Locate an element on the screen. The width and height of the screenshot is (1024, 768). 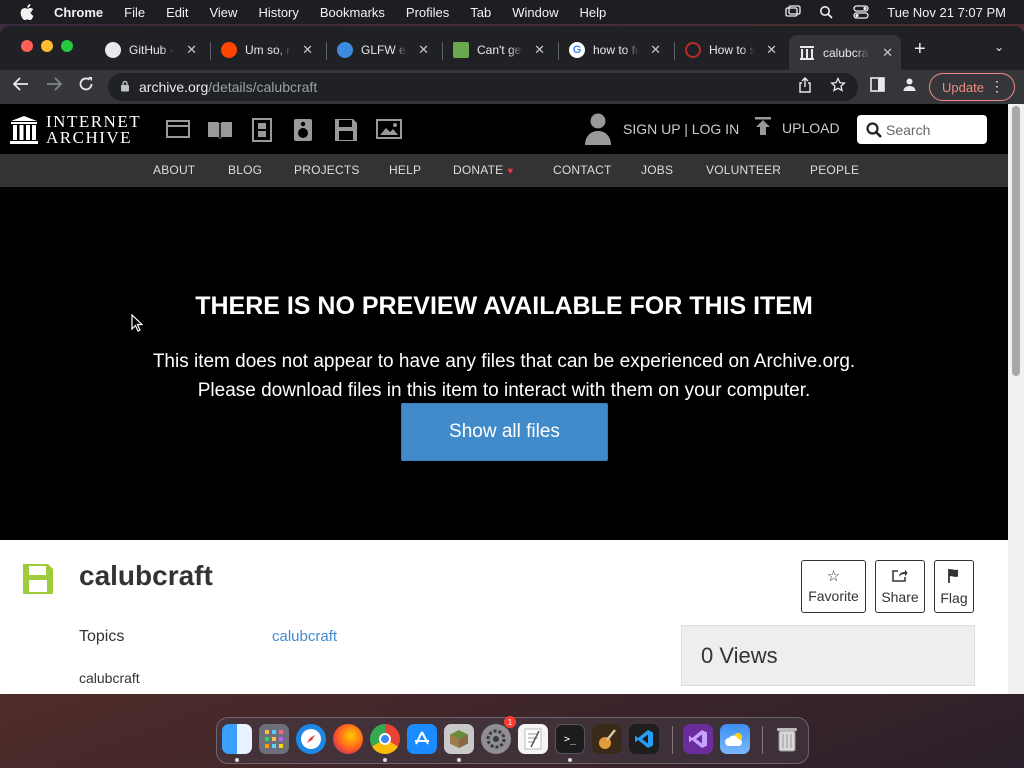
tab-reddit: Um so, m ✕ is located at coordinates (266, 50).